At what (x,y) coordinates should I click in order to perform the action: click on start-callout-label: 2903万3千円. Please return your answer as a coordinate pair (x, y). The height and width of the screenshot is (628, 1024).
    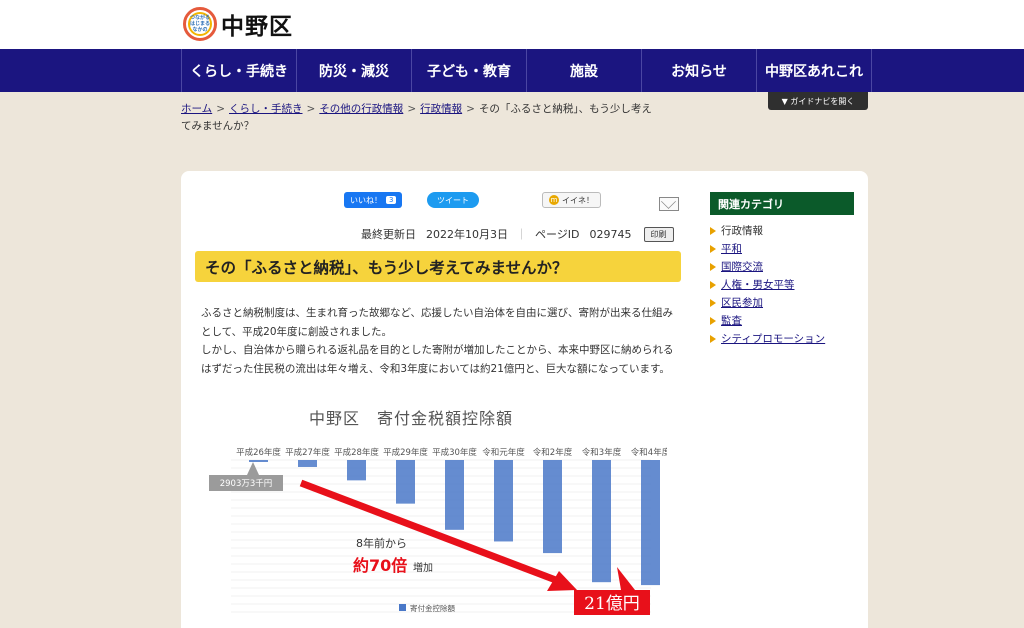
    Looking at the image, I should click on (246, 483).